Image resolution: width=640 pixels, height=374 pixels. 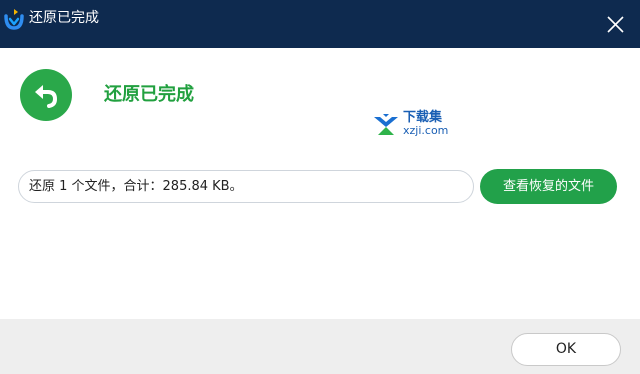 What do you see at coordinates (149, 94) in the screenshot?
I see `status-heading: 还原已完成` at bounding box center [149, 94].